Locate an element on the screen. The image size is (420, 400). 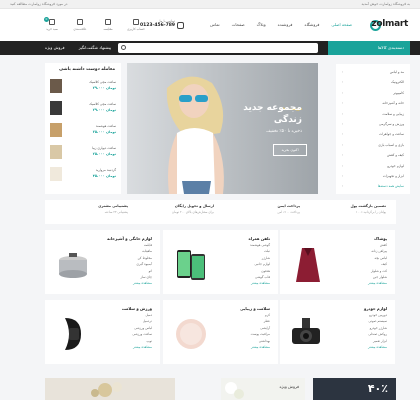
promo-banner-3: ۴۰٪ is located at coordinates (354, 389).